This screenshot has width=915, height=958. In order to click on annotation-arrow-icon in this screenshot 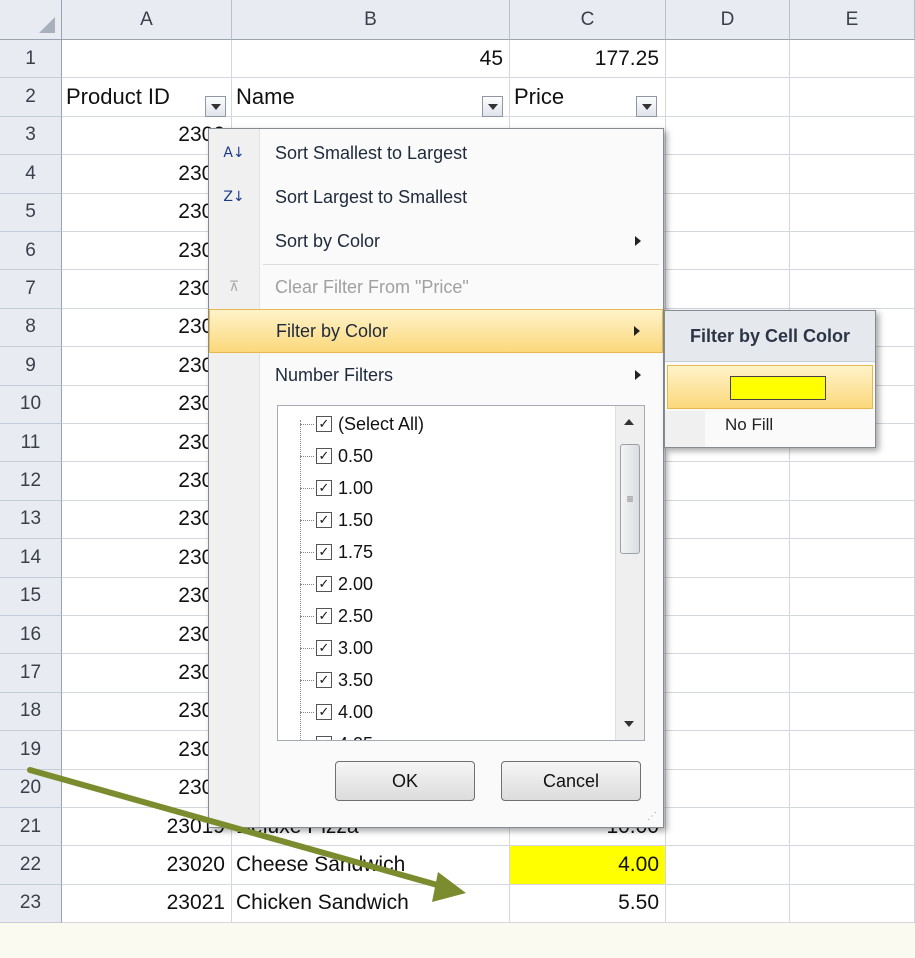, I will do `click(246, 834)`.